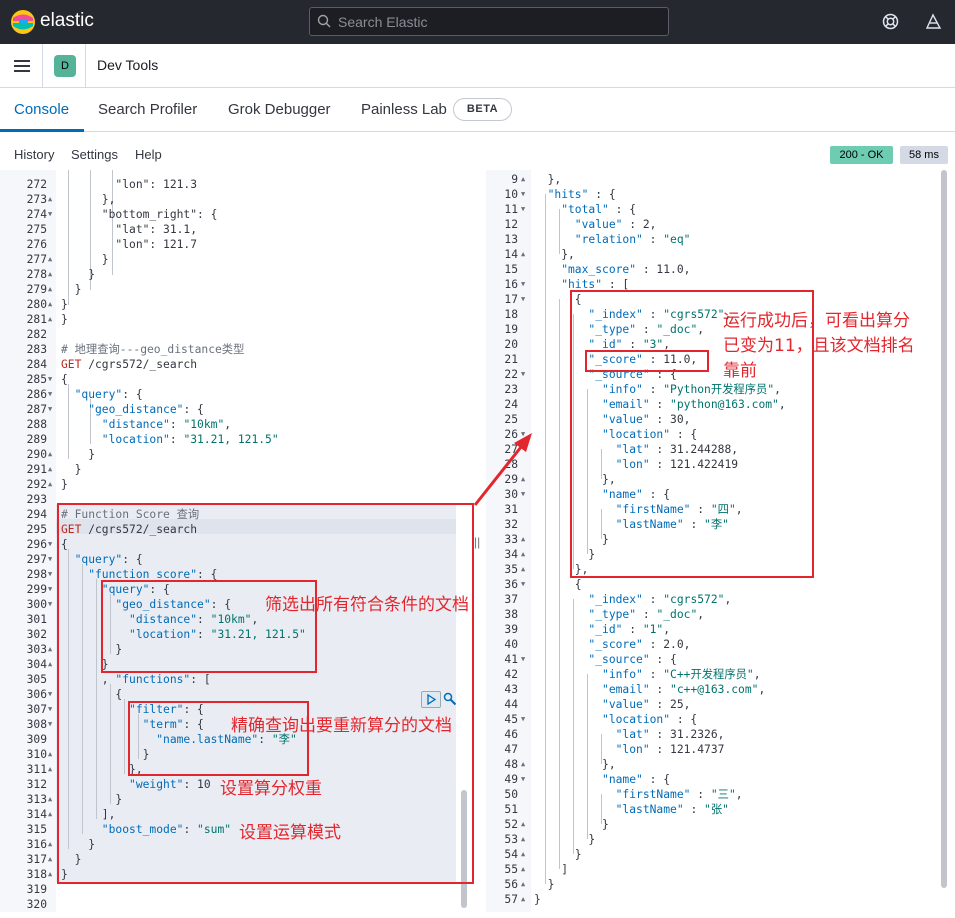  I want to click on code-line: "geo_distance": {, so click(132, 409).